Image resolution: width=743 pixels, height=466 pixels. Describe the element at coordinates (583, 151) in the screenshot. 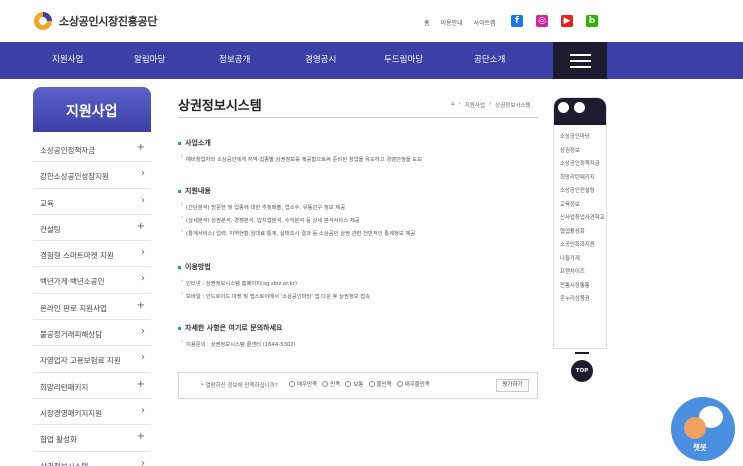

I see `quick-menu-item: 상권정보` at that location.